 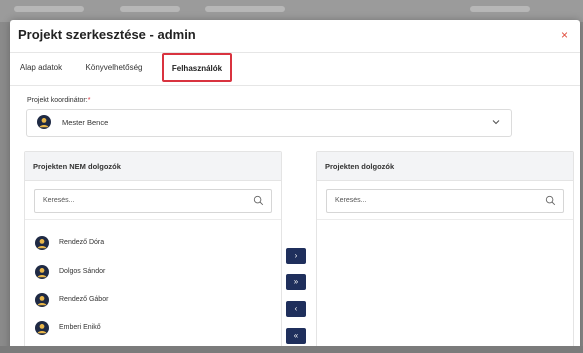 What do you see at coordinates (153, 166) in the screenshot?
I see `panel-header: Projekten NEM dolgozók` at bounding box center [153, 166].